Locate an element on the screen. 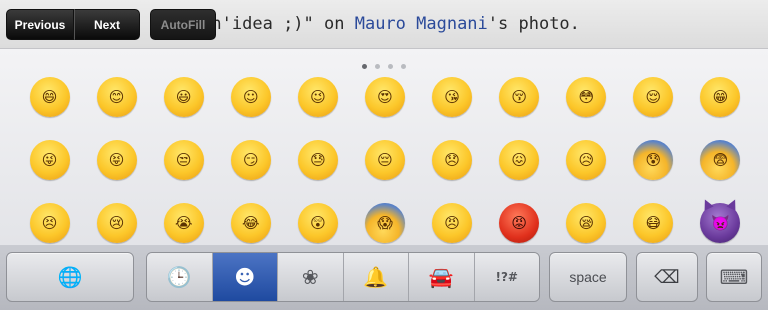 The width and height of the screenshot is (768, 310). kissing-heart-face-icon: 😘 is located at coordinates (452, 96).